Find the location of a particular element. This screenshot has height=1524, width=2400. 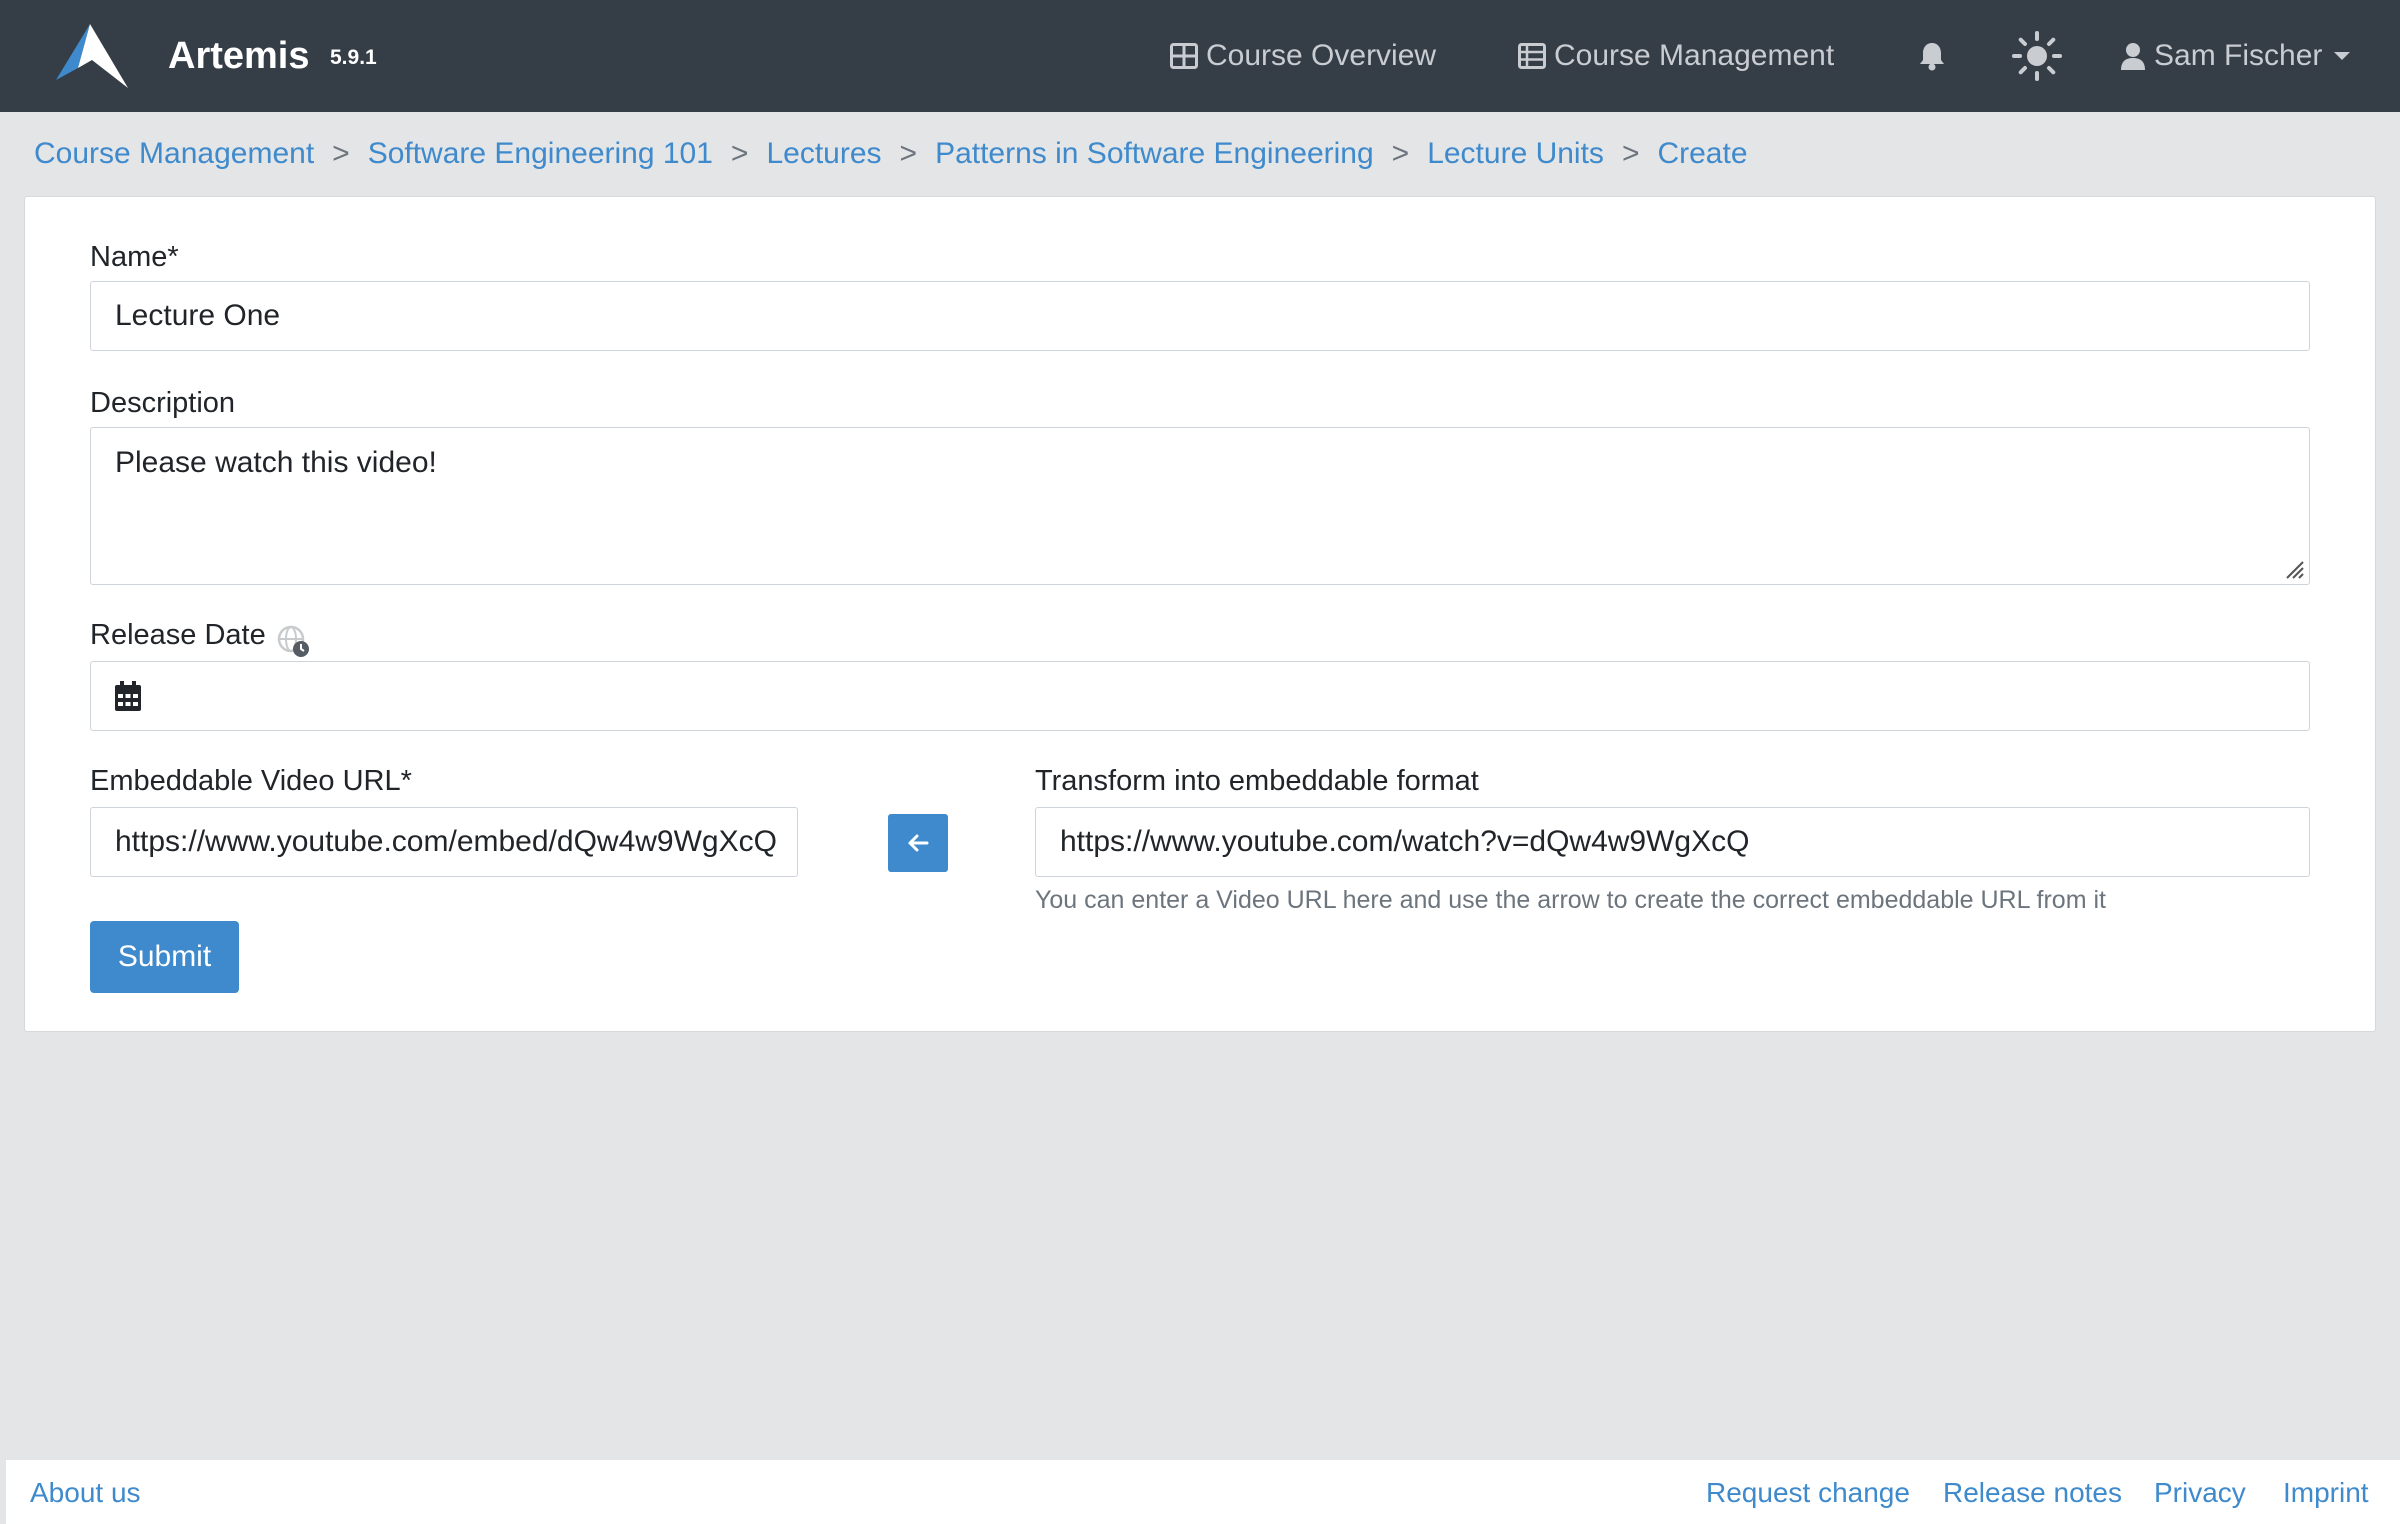

breadcrumb-course: Software Engineering 101 is located at coordinates (540, 154).